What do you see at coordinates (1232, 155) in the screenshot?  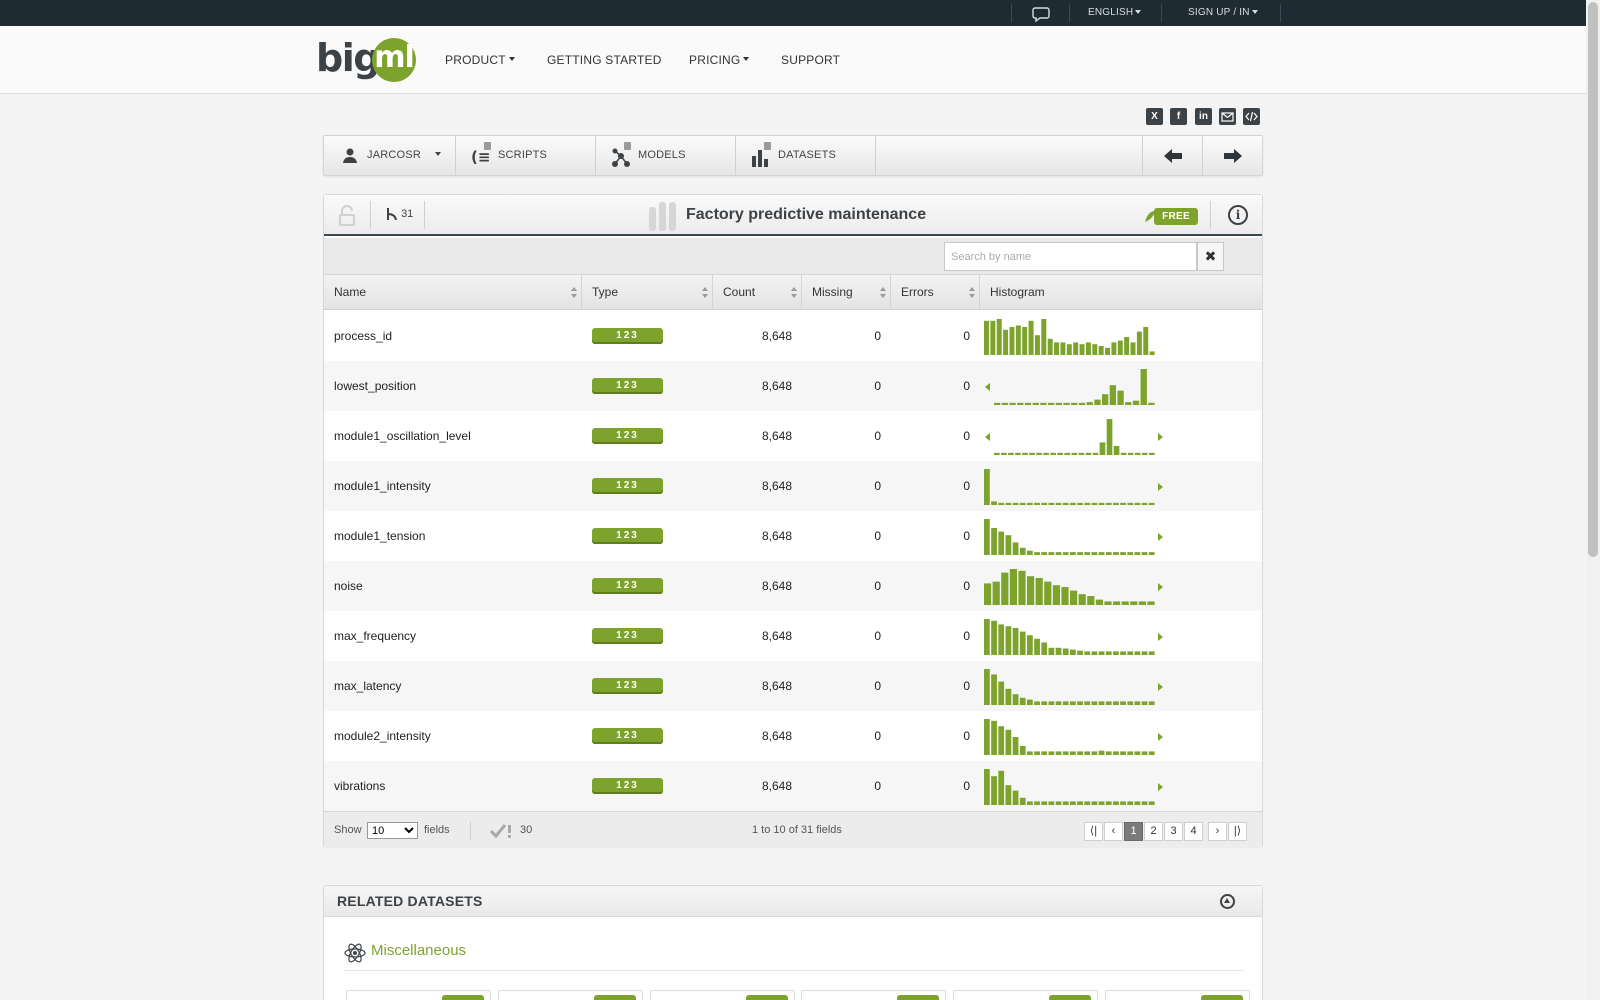 I see `next-button` at bounding box center [1232, 155].